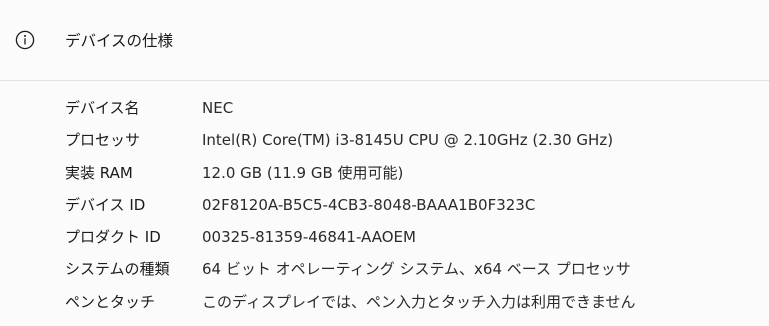  I want to click on spec-value: 64 ビット オペレーティング システム、x64 ベース プロセッサ, so click(416, 269).